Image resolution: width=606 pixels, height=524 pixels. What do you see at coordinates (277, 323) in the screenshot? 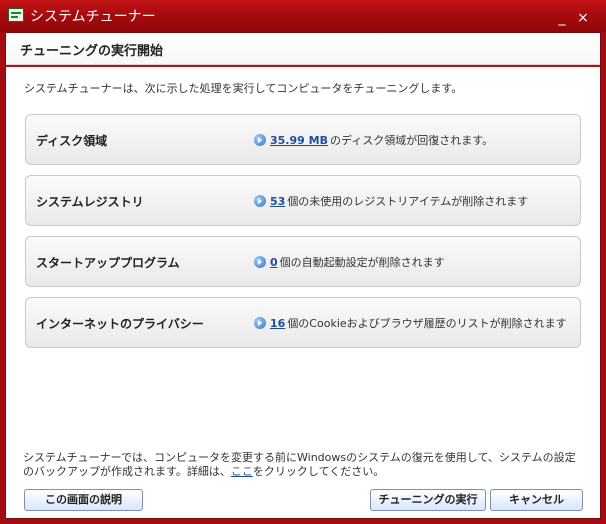
I see `internet-privacy-count-link: 16` at bounding box center [277, 323].